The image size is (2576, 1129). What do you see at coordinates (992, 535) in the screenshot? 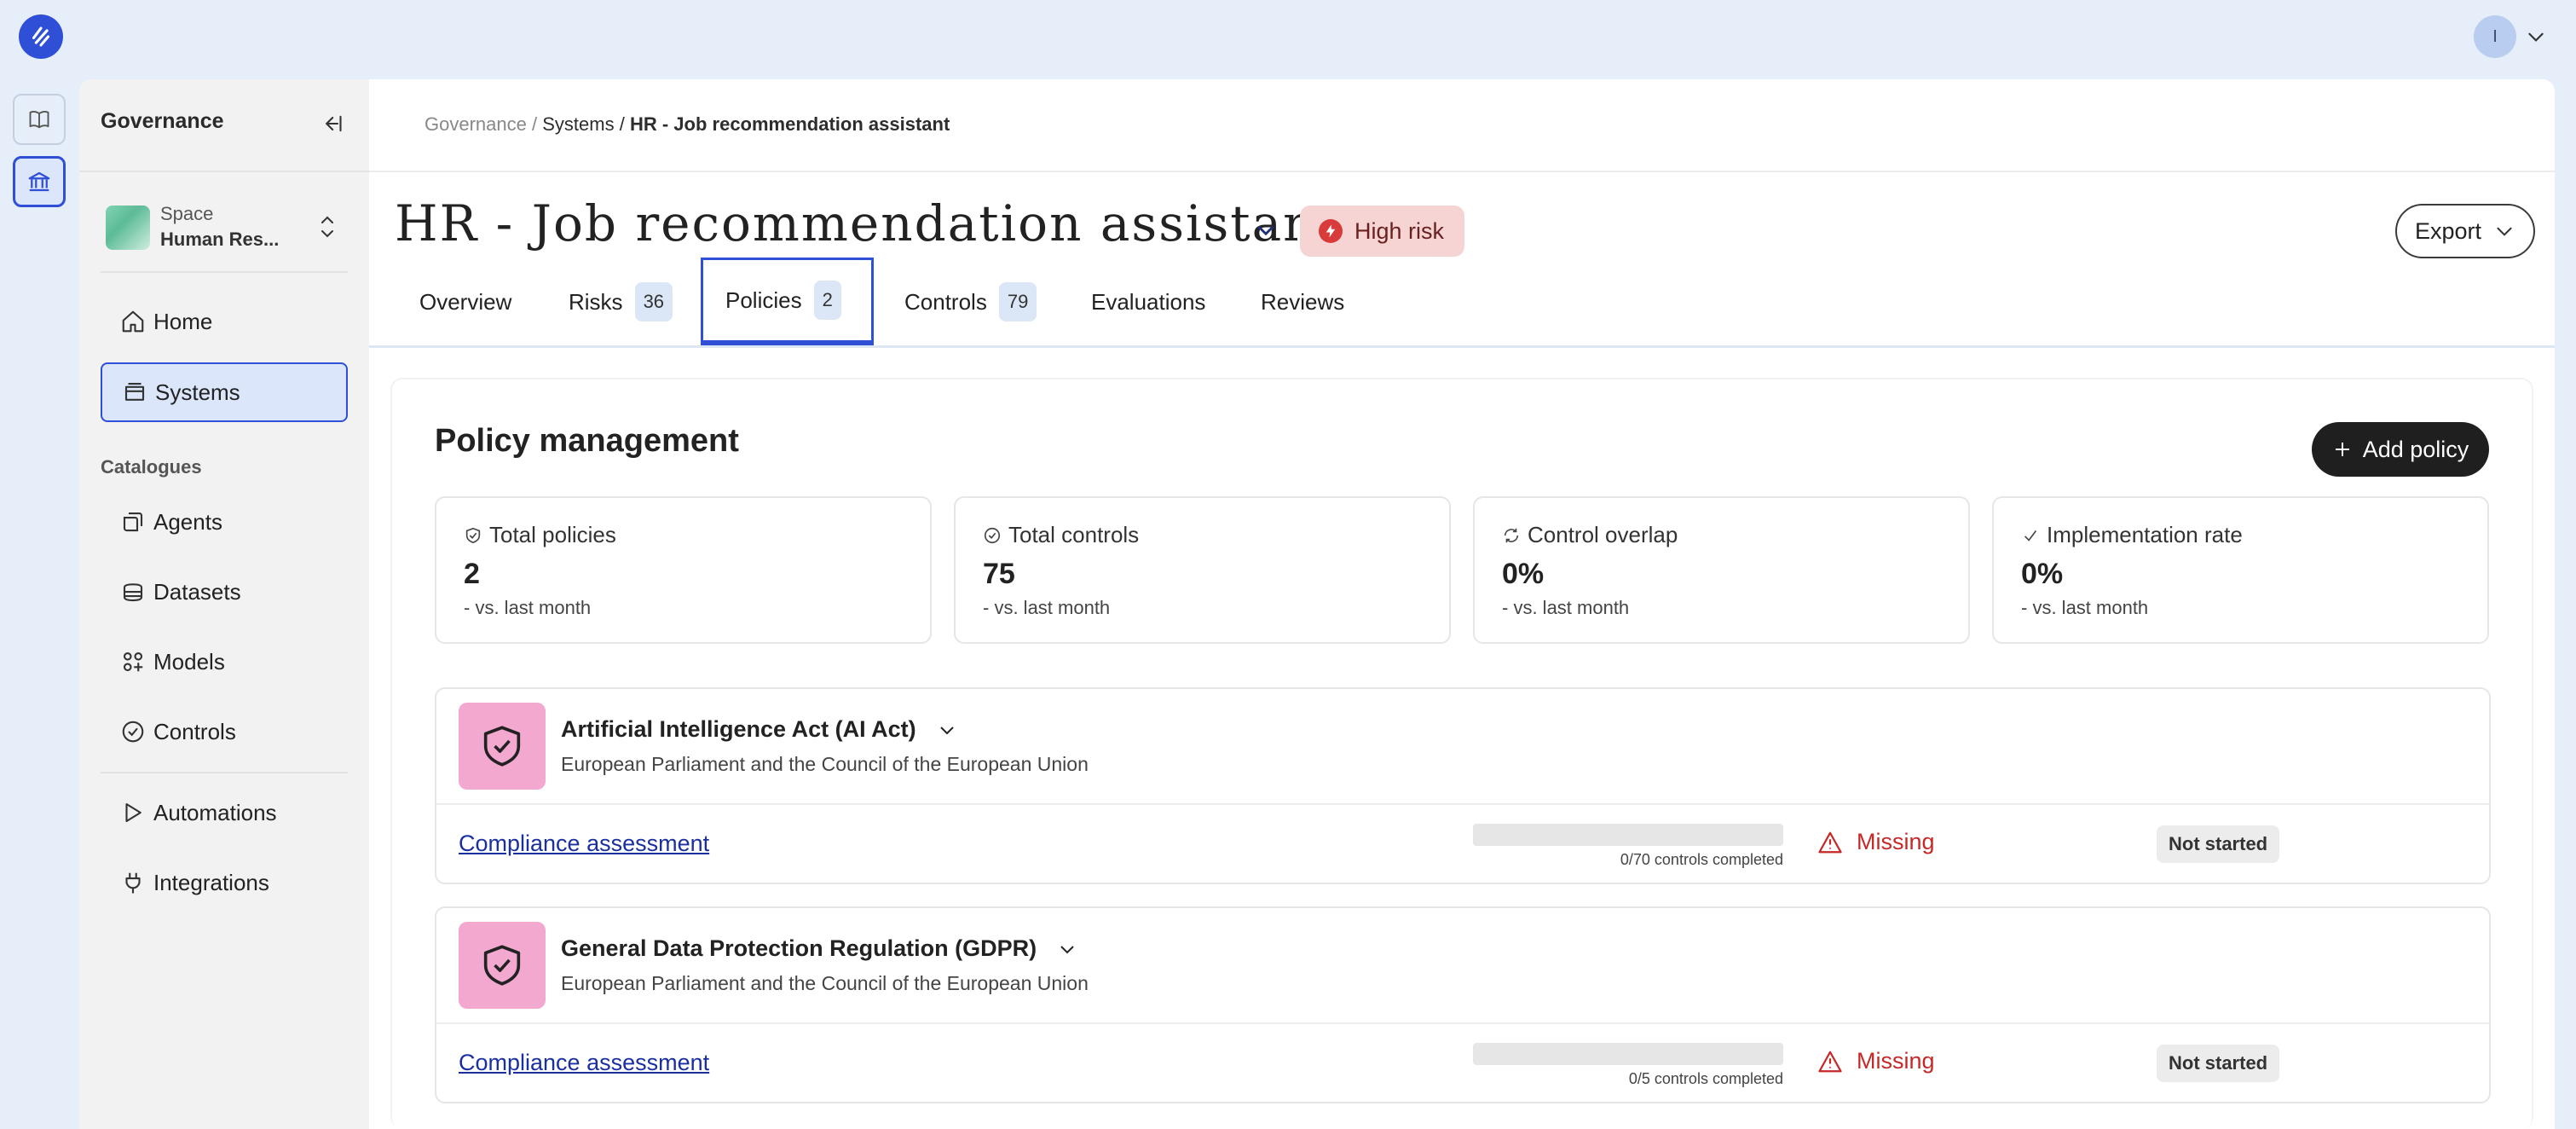
I see `check-circle-icon` at bounding box center [992, 535].